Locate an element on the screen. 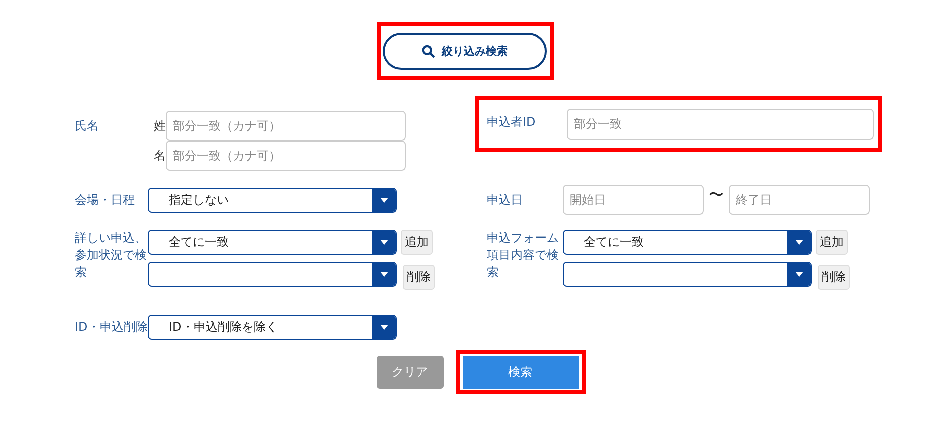 The height and width of the screenshot is (446, 946). field-label: 詳しい申込、参加状況で検索 is located at coordinates (111, 255).